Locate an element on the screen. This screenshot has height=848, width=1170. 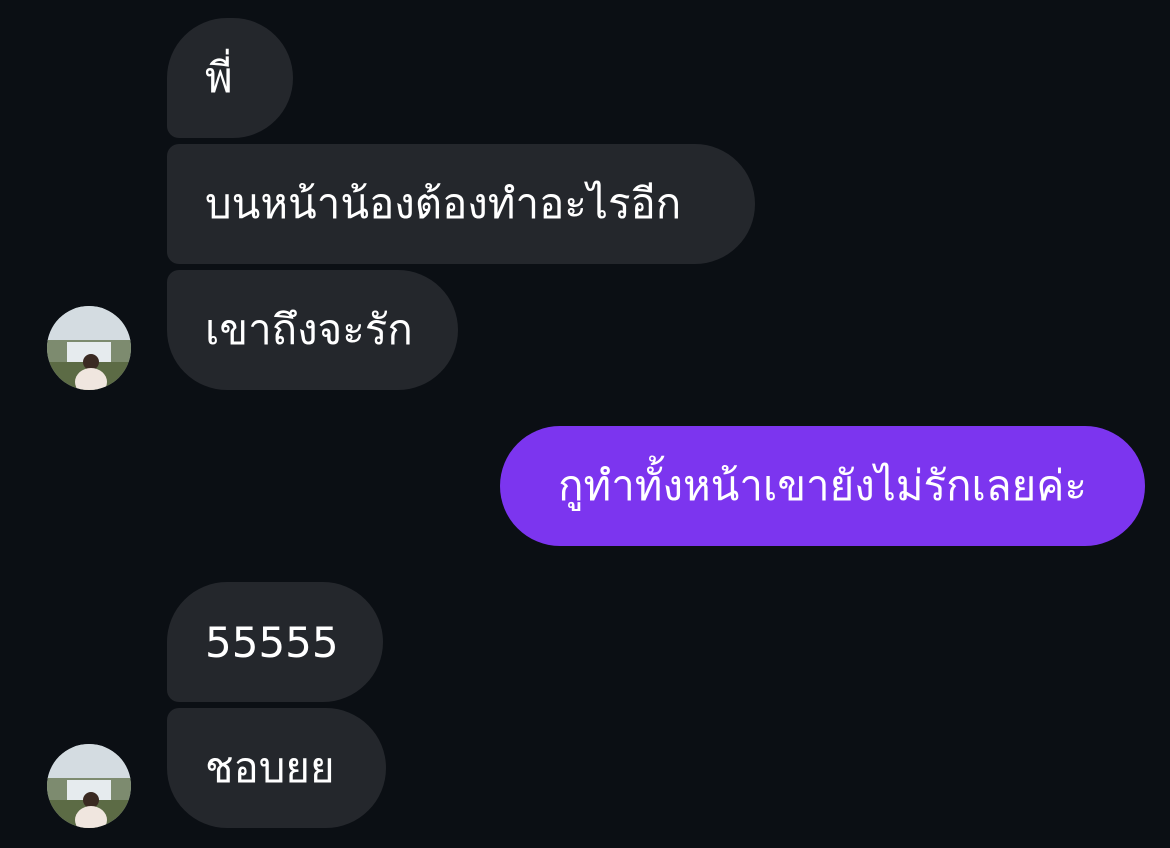
message-text: กูทำทั้งหน้าเขายังไม่รักเลยค่ะ is located at coordinates (822, 485).